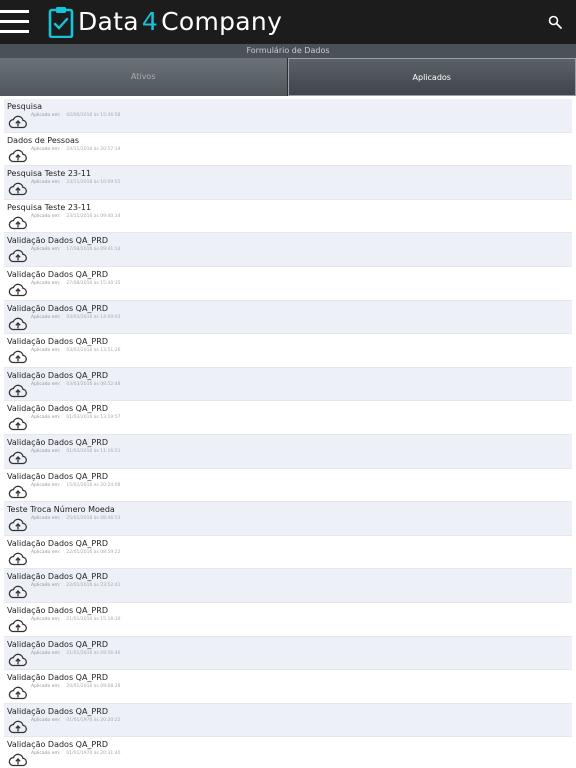 The width and height of the screenshot is (576, 768). What do you see at coordinates (93, 519) in the screenshot?
I see `applied-timestamp: 25/01/2016 às 08:46:53` at bounding box center [93, 519].